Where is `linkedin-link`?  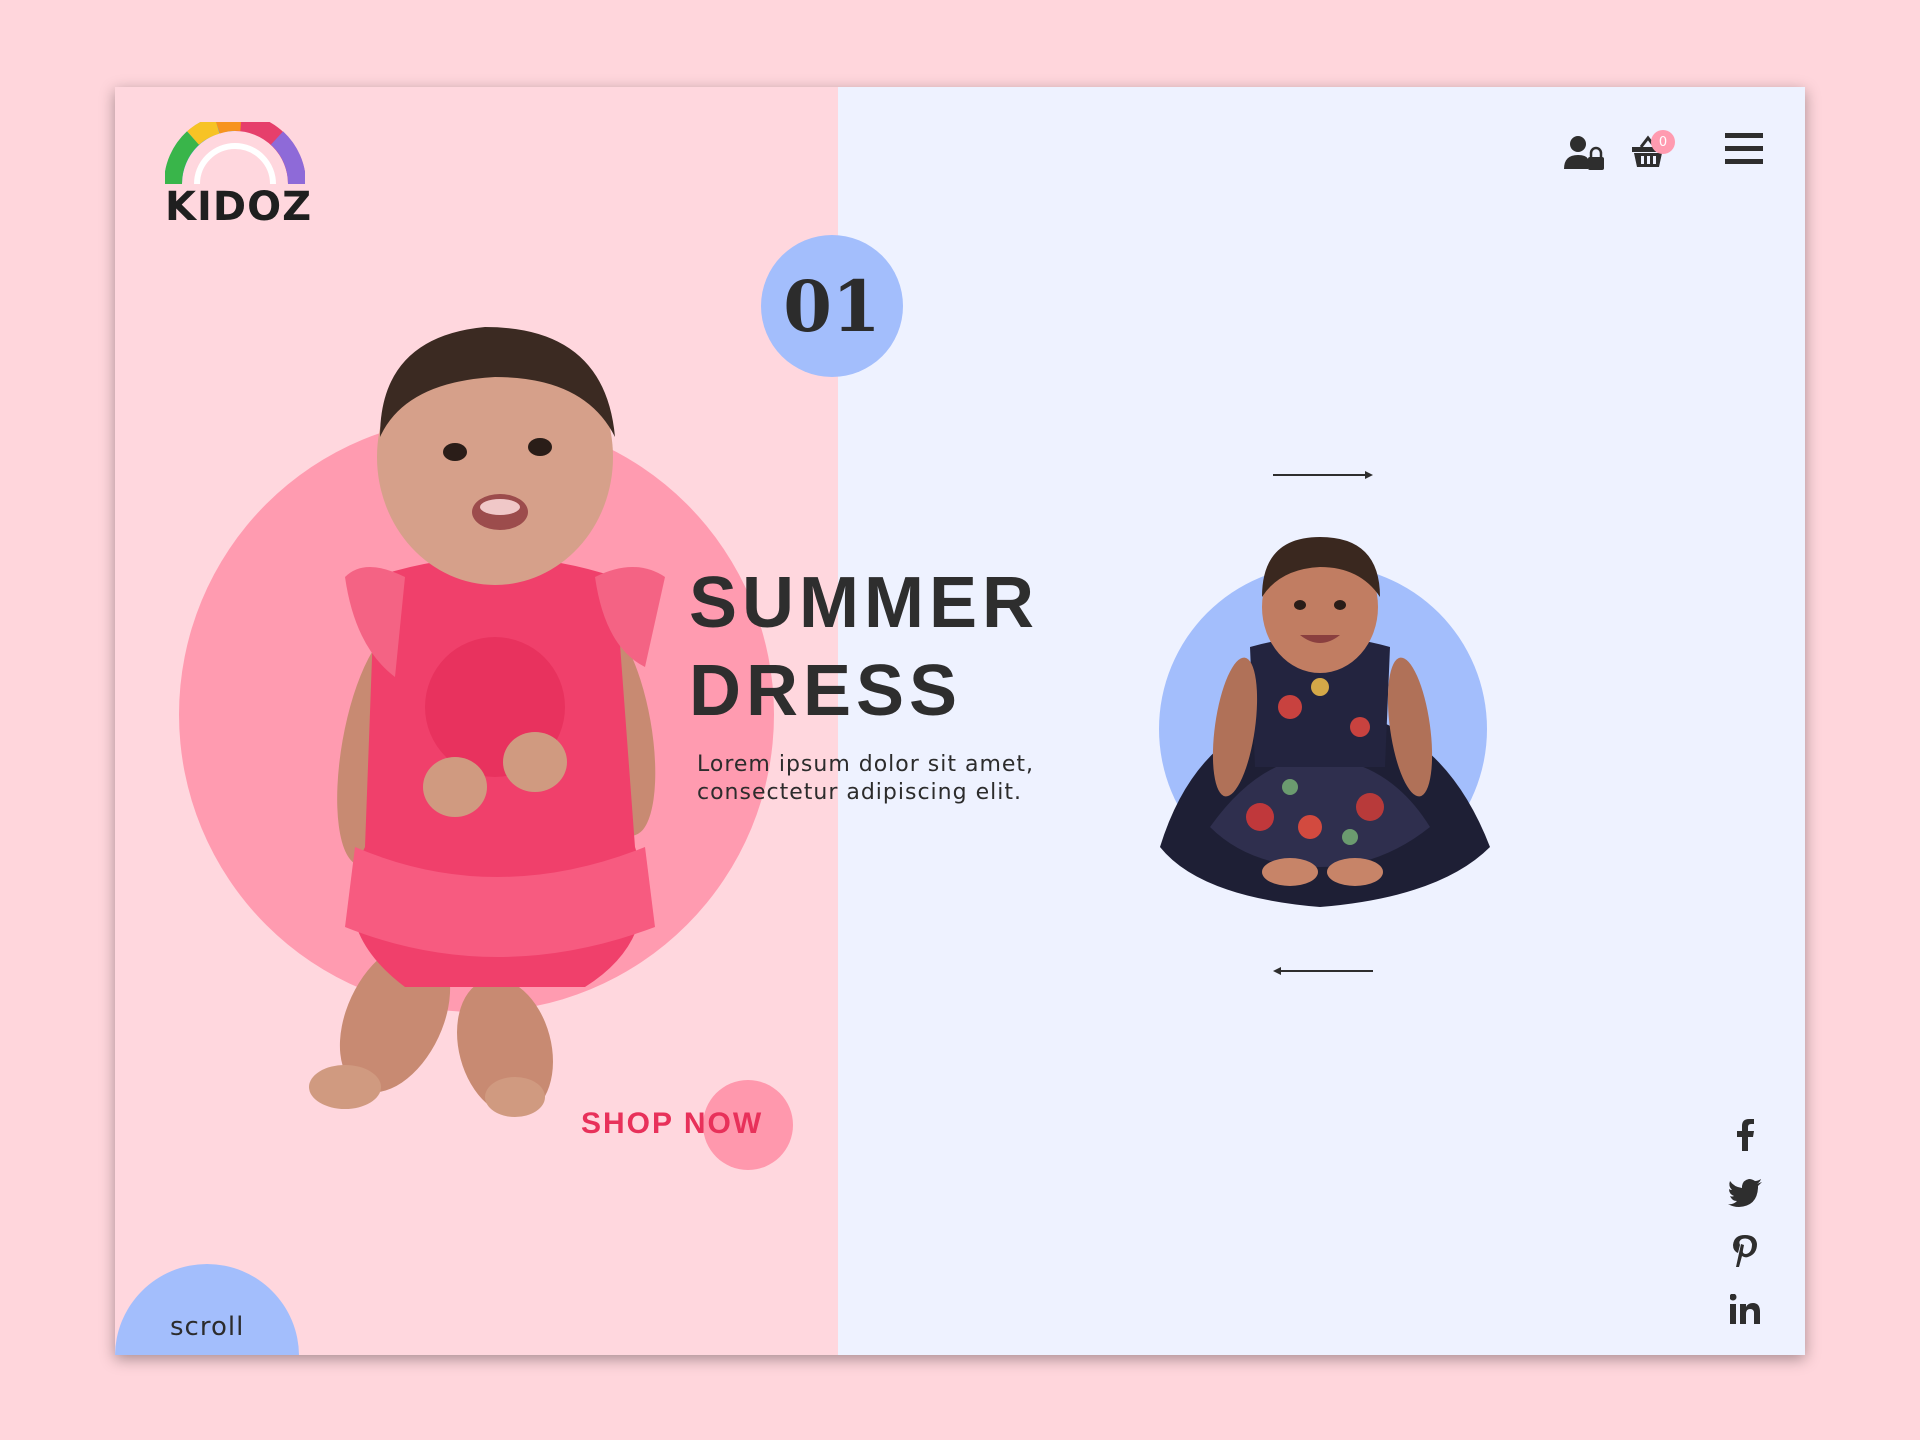
linkedin-link is located at coordinates (1745, 1309).